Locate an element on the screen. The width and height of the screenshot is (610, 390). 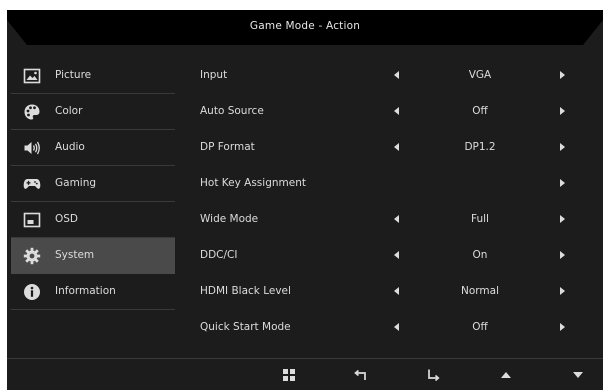
setting-row-dp-format: DP Format DP1.2 is located at coordinates (385, 147).